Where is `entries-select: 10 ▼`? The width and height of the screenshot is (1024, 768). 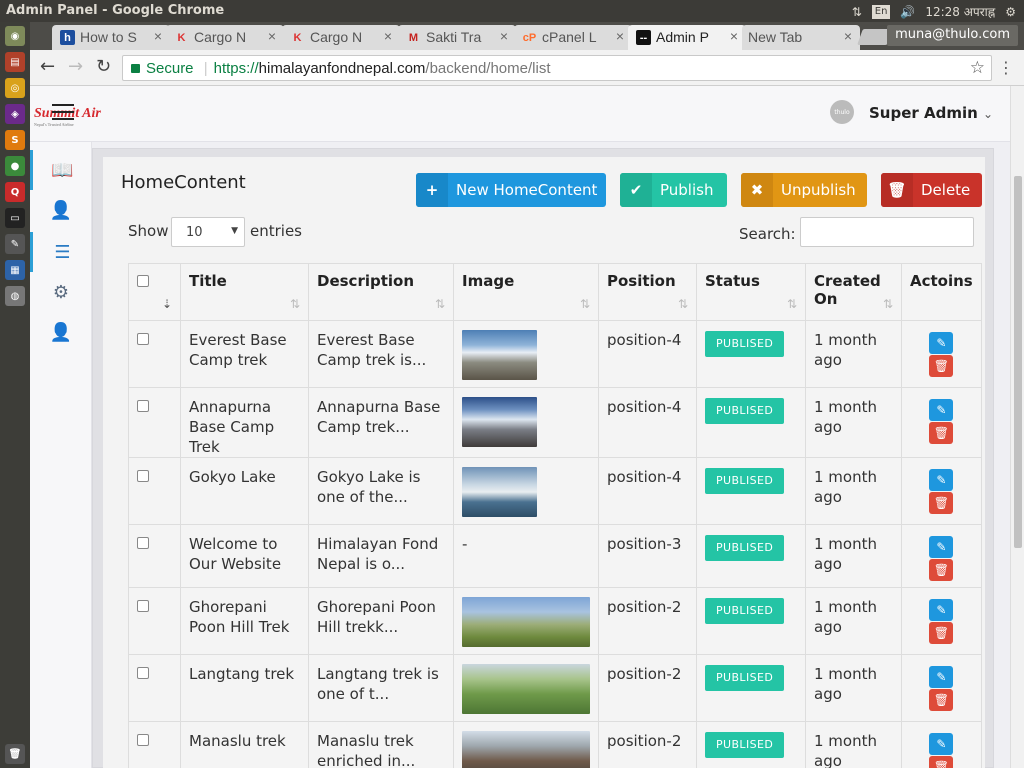
entries-select: 10 ▼ is located at coordinates (208, 232).